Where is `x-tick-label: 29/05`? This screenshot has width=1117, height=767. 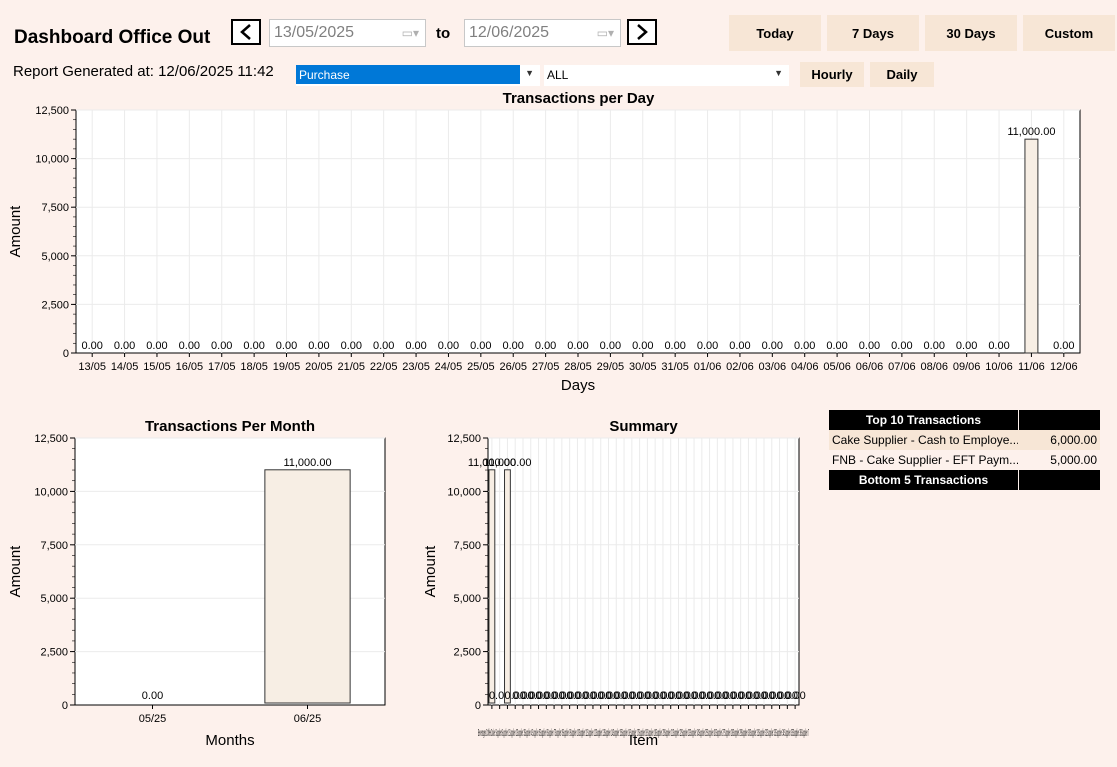 x-tick-label: 29/05 is located at coordinates (611, 367).